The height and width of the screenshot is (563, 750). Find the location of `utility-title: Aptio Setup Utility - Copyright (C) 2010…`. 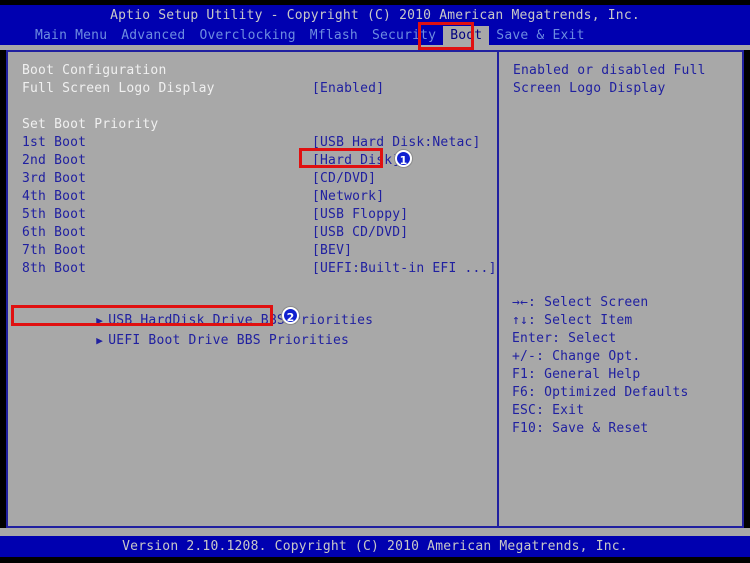

utility-title: Aptio Setup Utility - Copyright (C) 2010… is located at coordinates (375, 15).